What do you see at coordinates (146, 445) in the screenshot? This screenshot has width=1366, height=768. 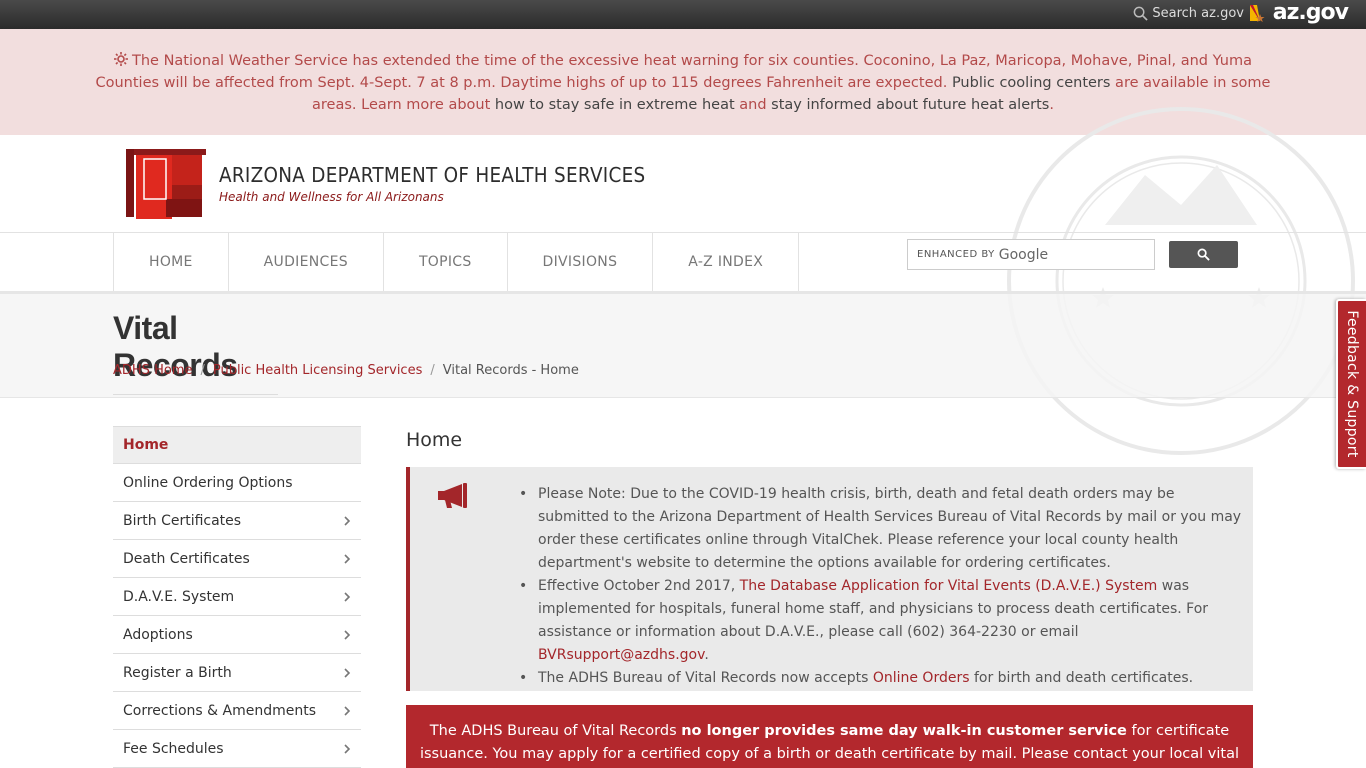 I see `sidebar-item-label: Home` at bounding box center [146, 445].